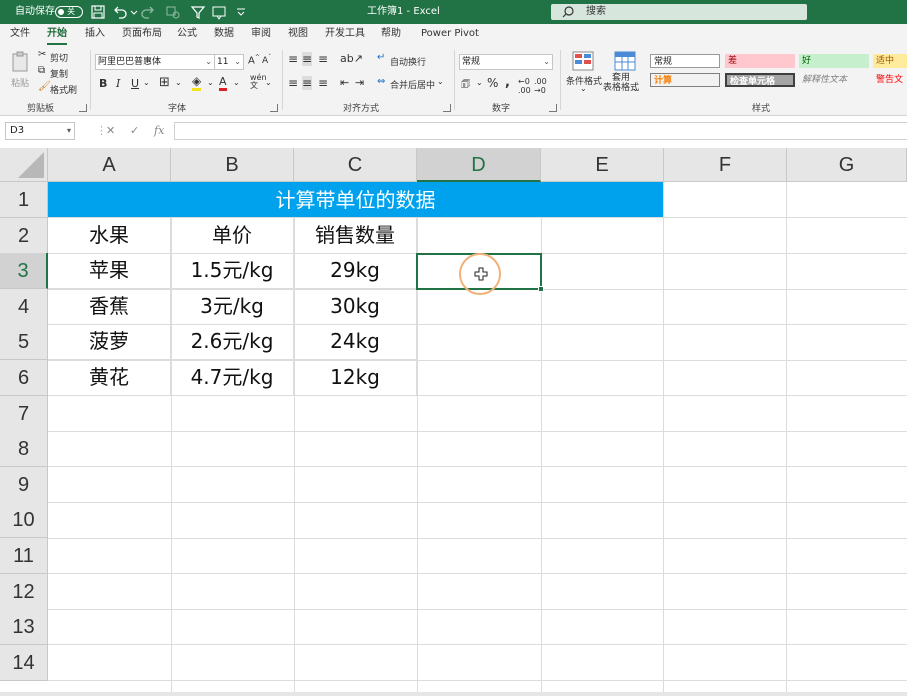 The width and height of the screenshot is (907, 696). What do you see at coordinates (635, 88) in the screenshot?
I see `format-as-table-dropdown-icon: ⌄` at bounding box center [635, 88].